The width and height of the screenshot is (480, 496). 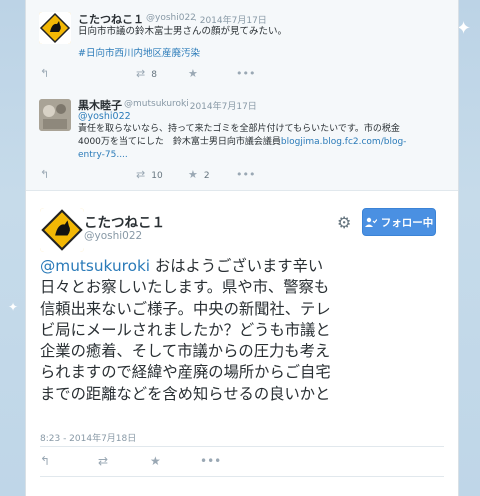 What do you see at coordinates (183, 31) in the screenshot?
I see `tweet-text: 日向市市議の鈴木富士男さんの顔が見てみたい。` at bounding box center [183, 31].